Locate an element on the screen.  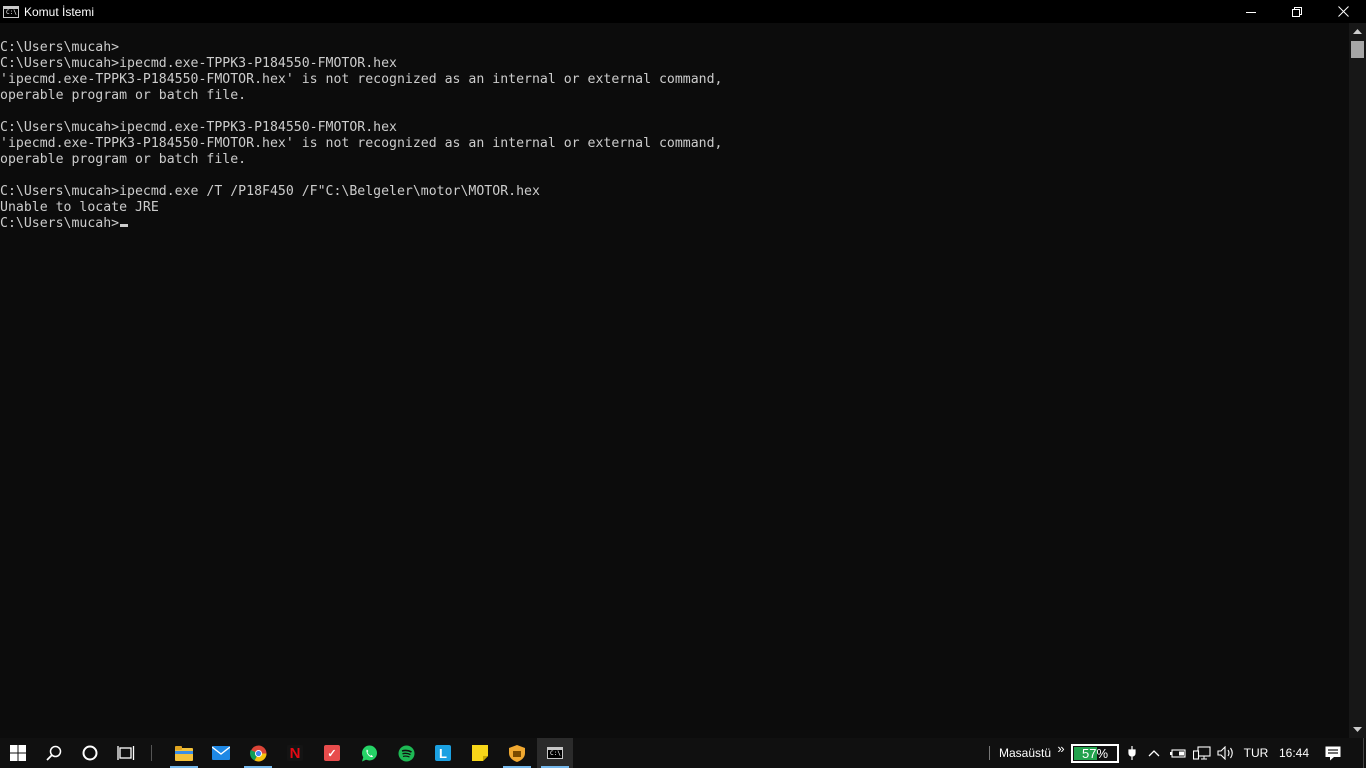
battery-tray-icon is located at coordinates (1178, 753).